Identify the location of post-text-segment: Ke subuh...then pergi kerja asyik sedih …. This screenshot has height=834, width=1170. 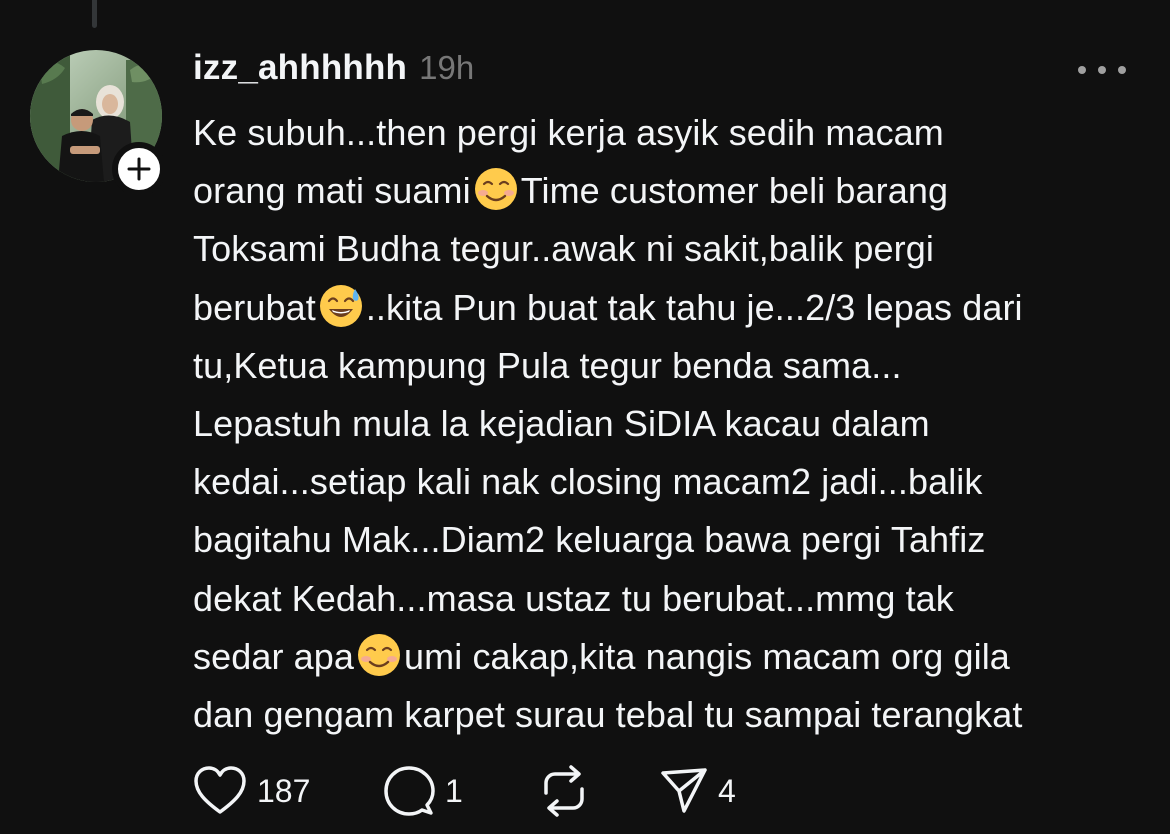
(568, 132).